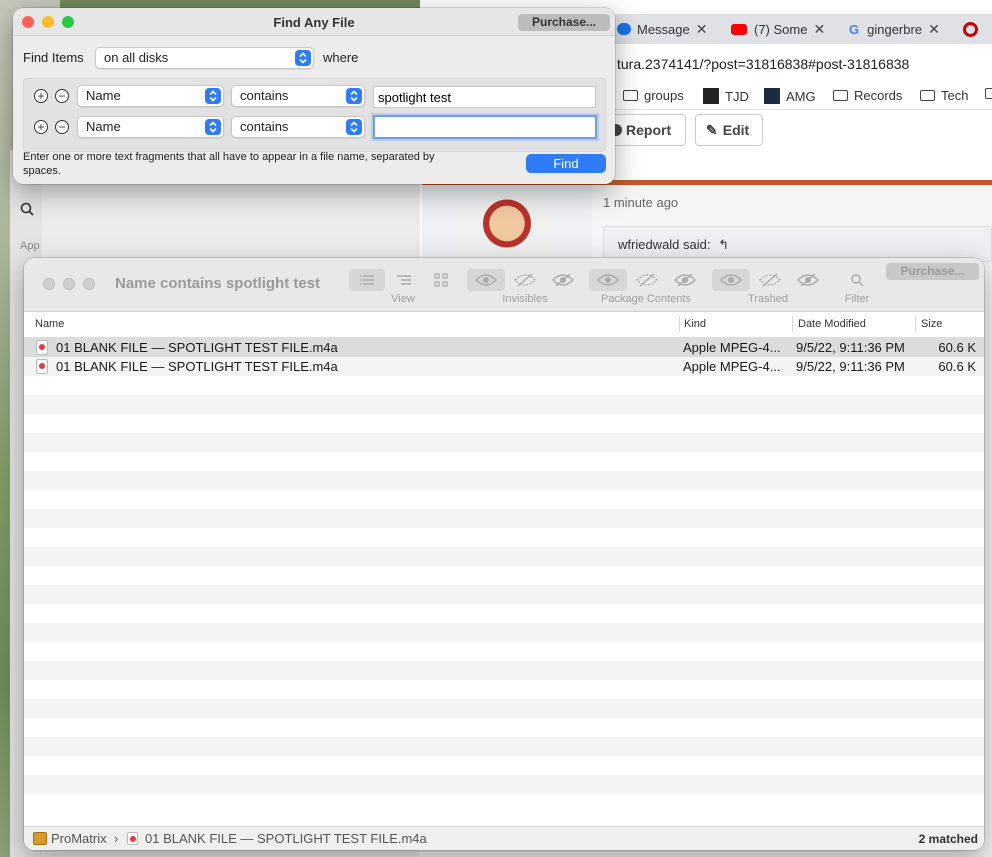 The height and width of the screenshot is (857, 992). Describe the element at coordinates (566, 163) in the screenshot. I see `find-button: Find` at that location.